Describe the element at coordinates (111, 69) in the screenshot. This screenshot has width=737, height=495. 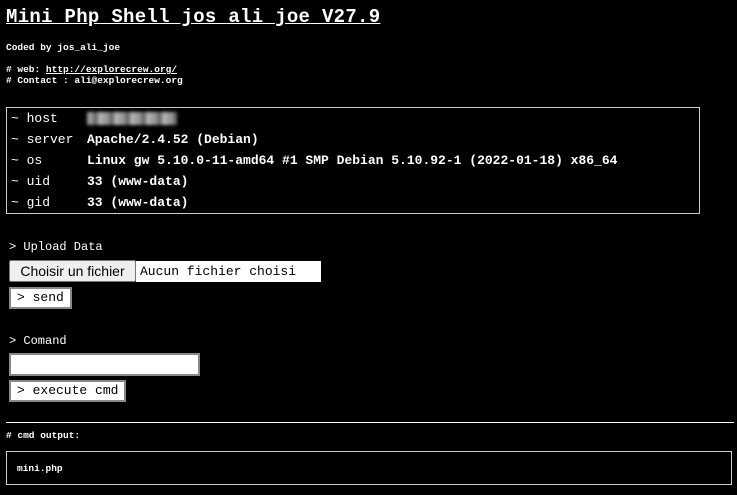
I see `web-link: http://explorecrew.org/` at that location.